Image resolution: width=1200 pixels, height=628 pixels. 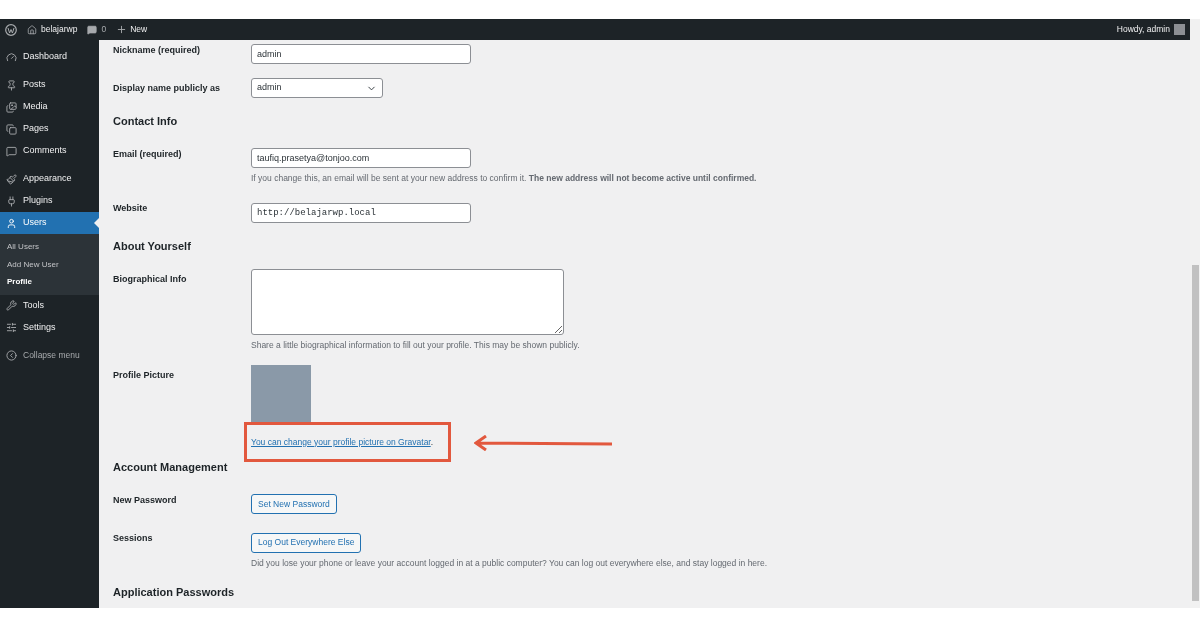 I want to click on home-icon, so click(x=32, y=29).